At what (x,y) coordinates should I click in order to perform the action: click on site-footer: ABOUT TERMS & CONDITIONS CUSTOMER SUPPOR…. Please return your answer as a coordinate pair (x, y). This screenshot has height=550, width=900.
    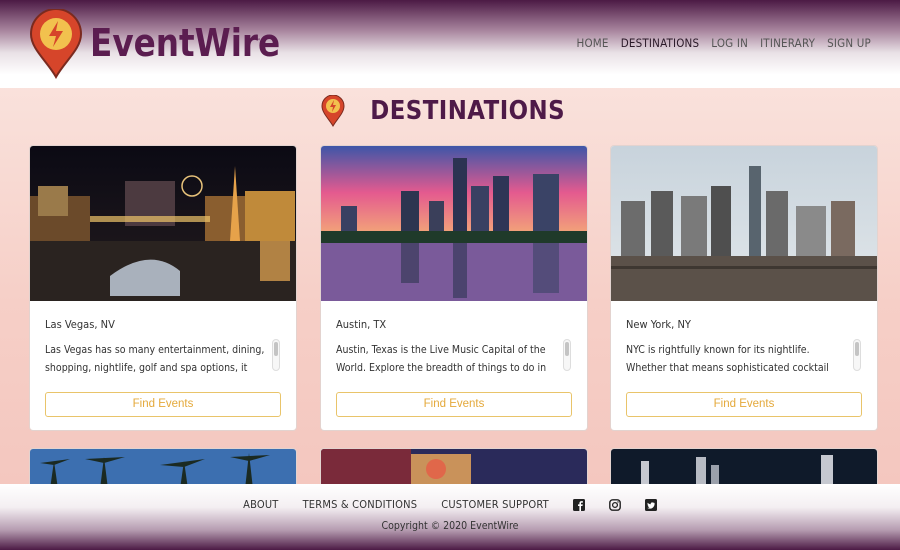
    Looking at the image, I should click on (450, 517).